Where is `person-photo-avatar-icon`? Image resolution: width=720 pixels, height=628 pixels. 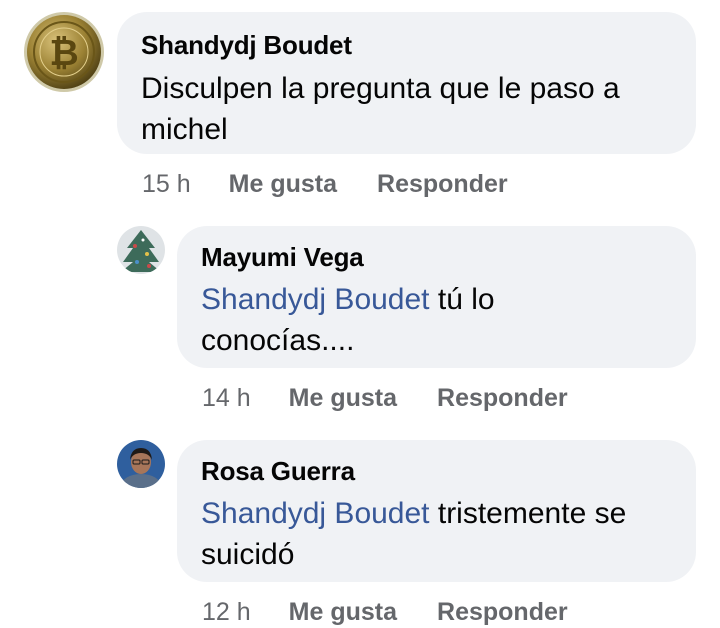
person-photo-avatar-icon is located at coordinates (141, 464).